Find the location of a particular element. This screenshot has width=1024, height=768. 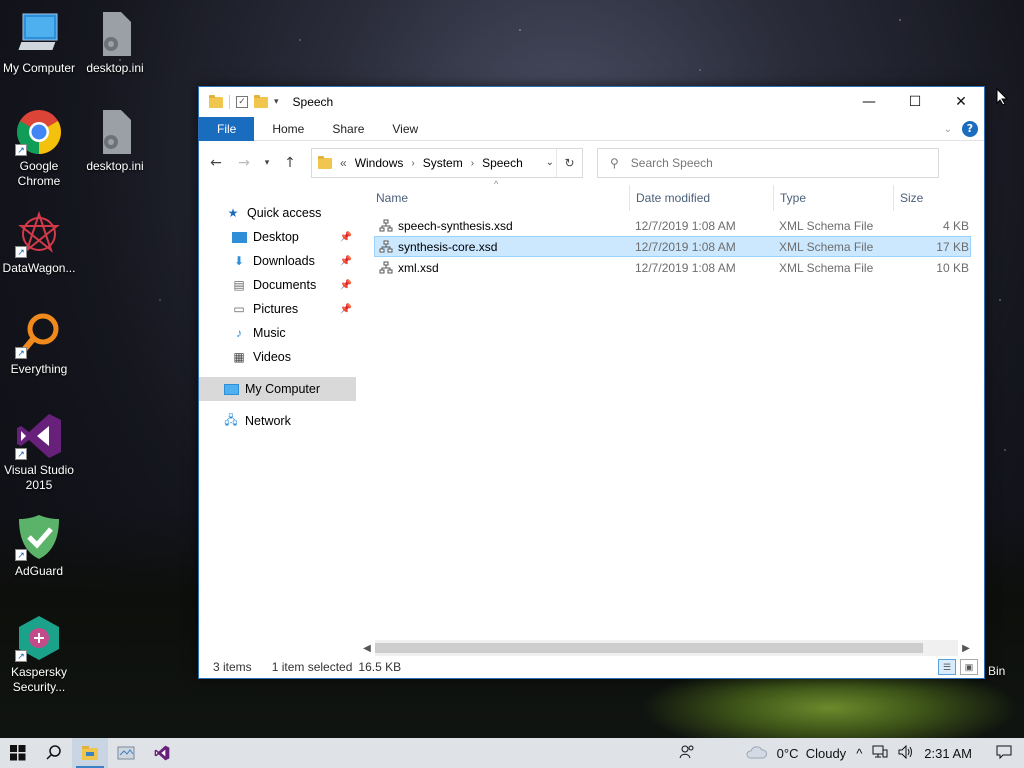

kaspersky-icon: ↗ is located at coordinates (39, 638).